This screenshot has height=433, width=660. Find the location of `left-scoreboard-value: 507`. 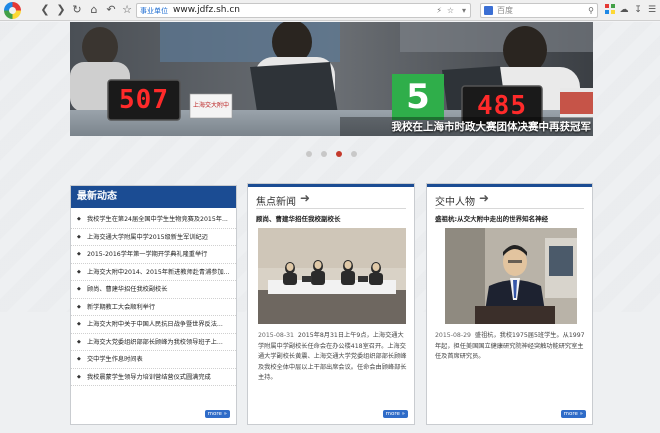

left-scoreboard-value: 507 is located at coordinates (144, 100).